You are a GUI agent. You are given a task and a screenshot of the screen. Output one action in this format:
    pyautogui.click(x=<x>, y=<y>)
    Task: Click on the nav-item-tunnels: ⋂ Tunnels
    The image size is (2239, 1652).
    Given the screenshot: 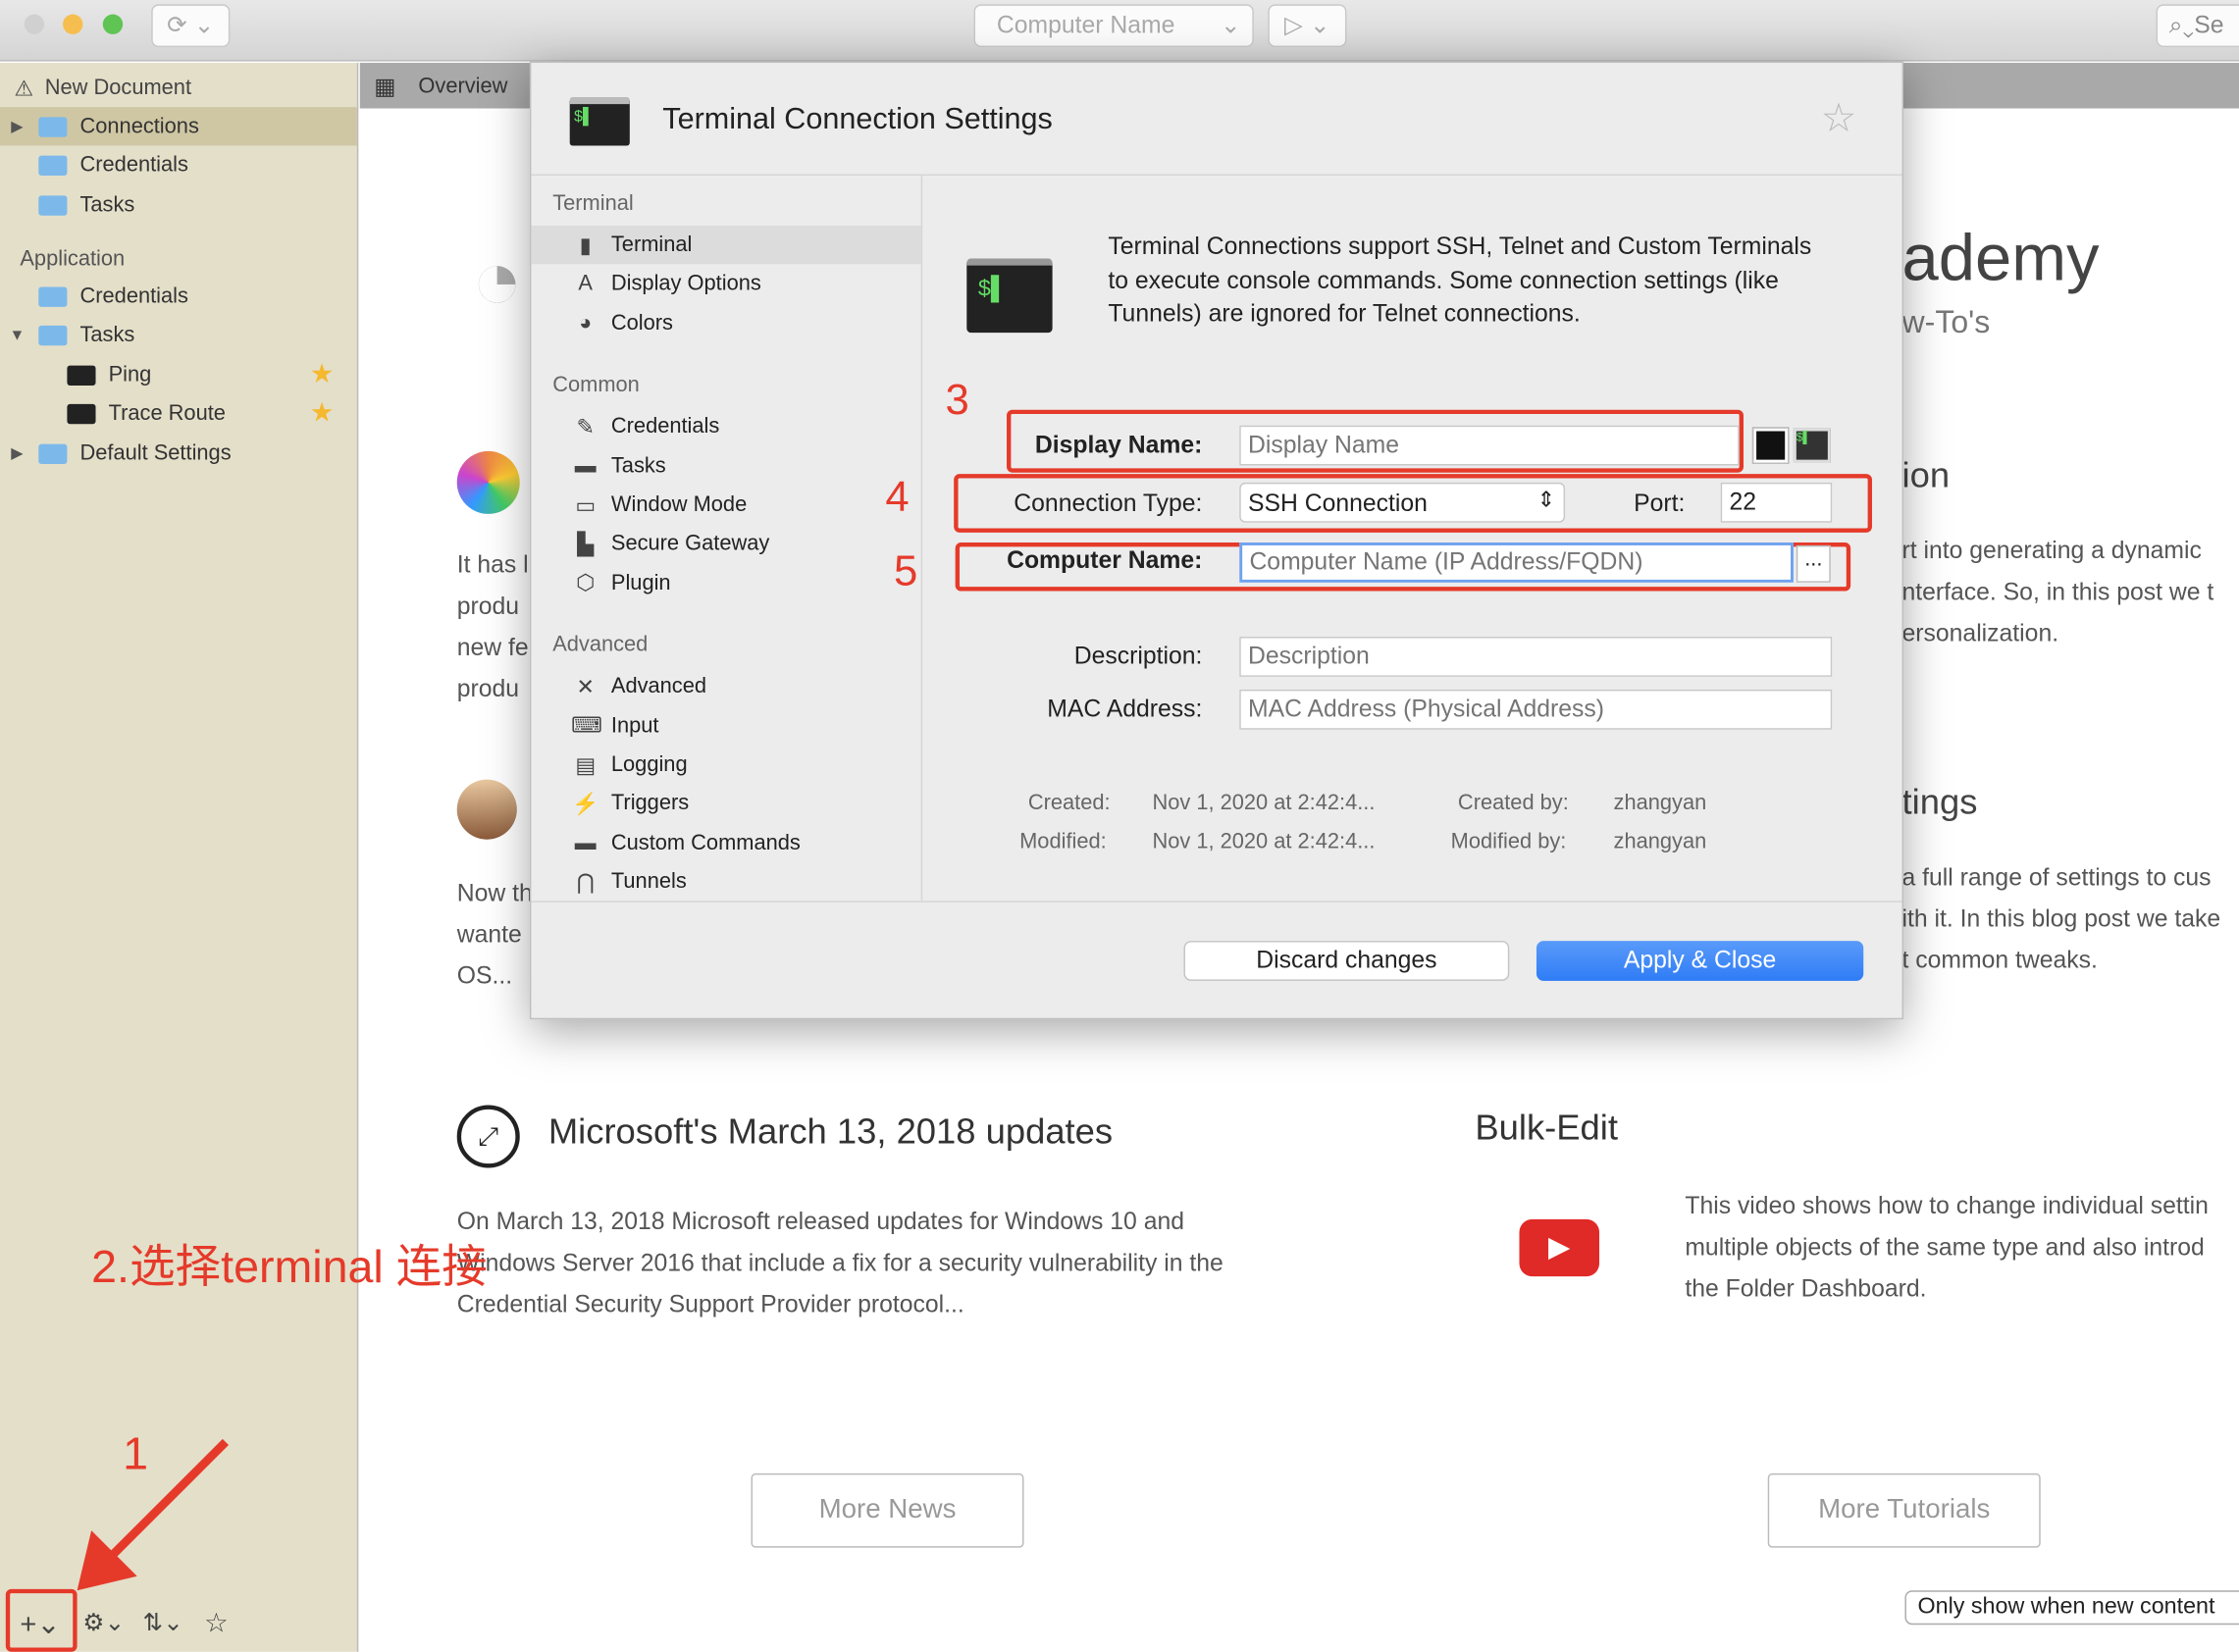 What is the action you would take?
    pyautogui.click(x=726, y=881)
    